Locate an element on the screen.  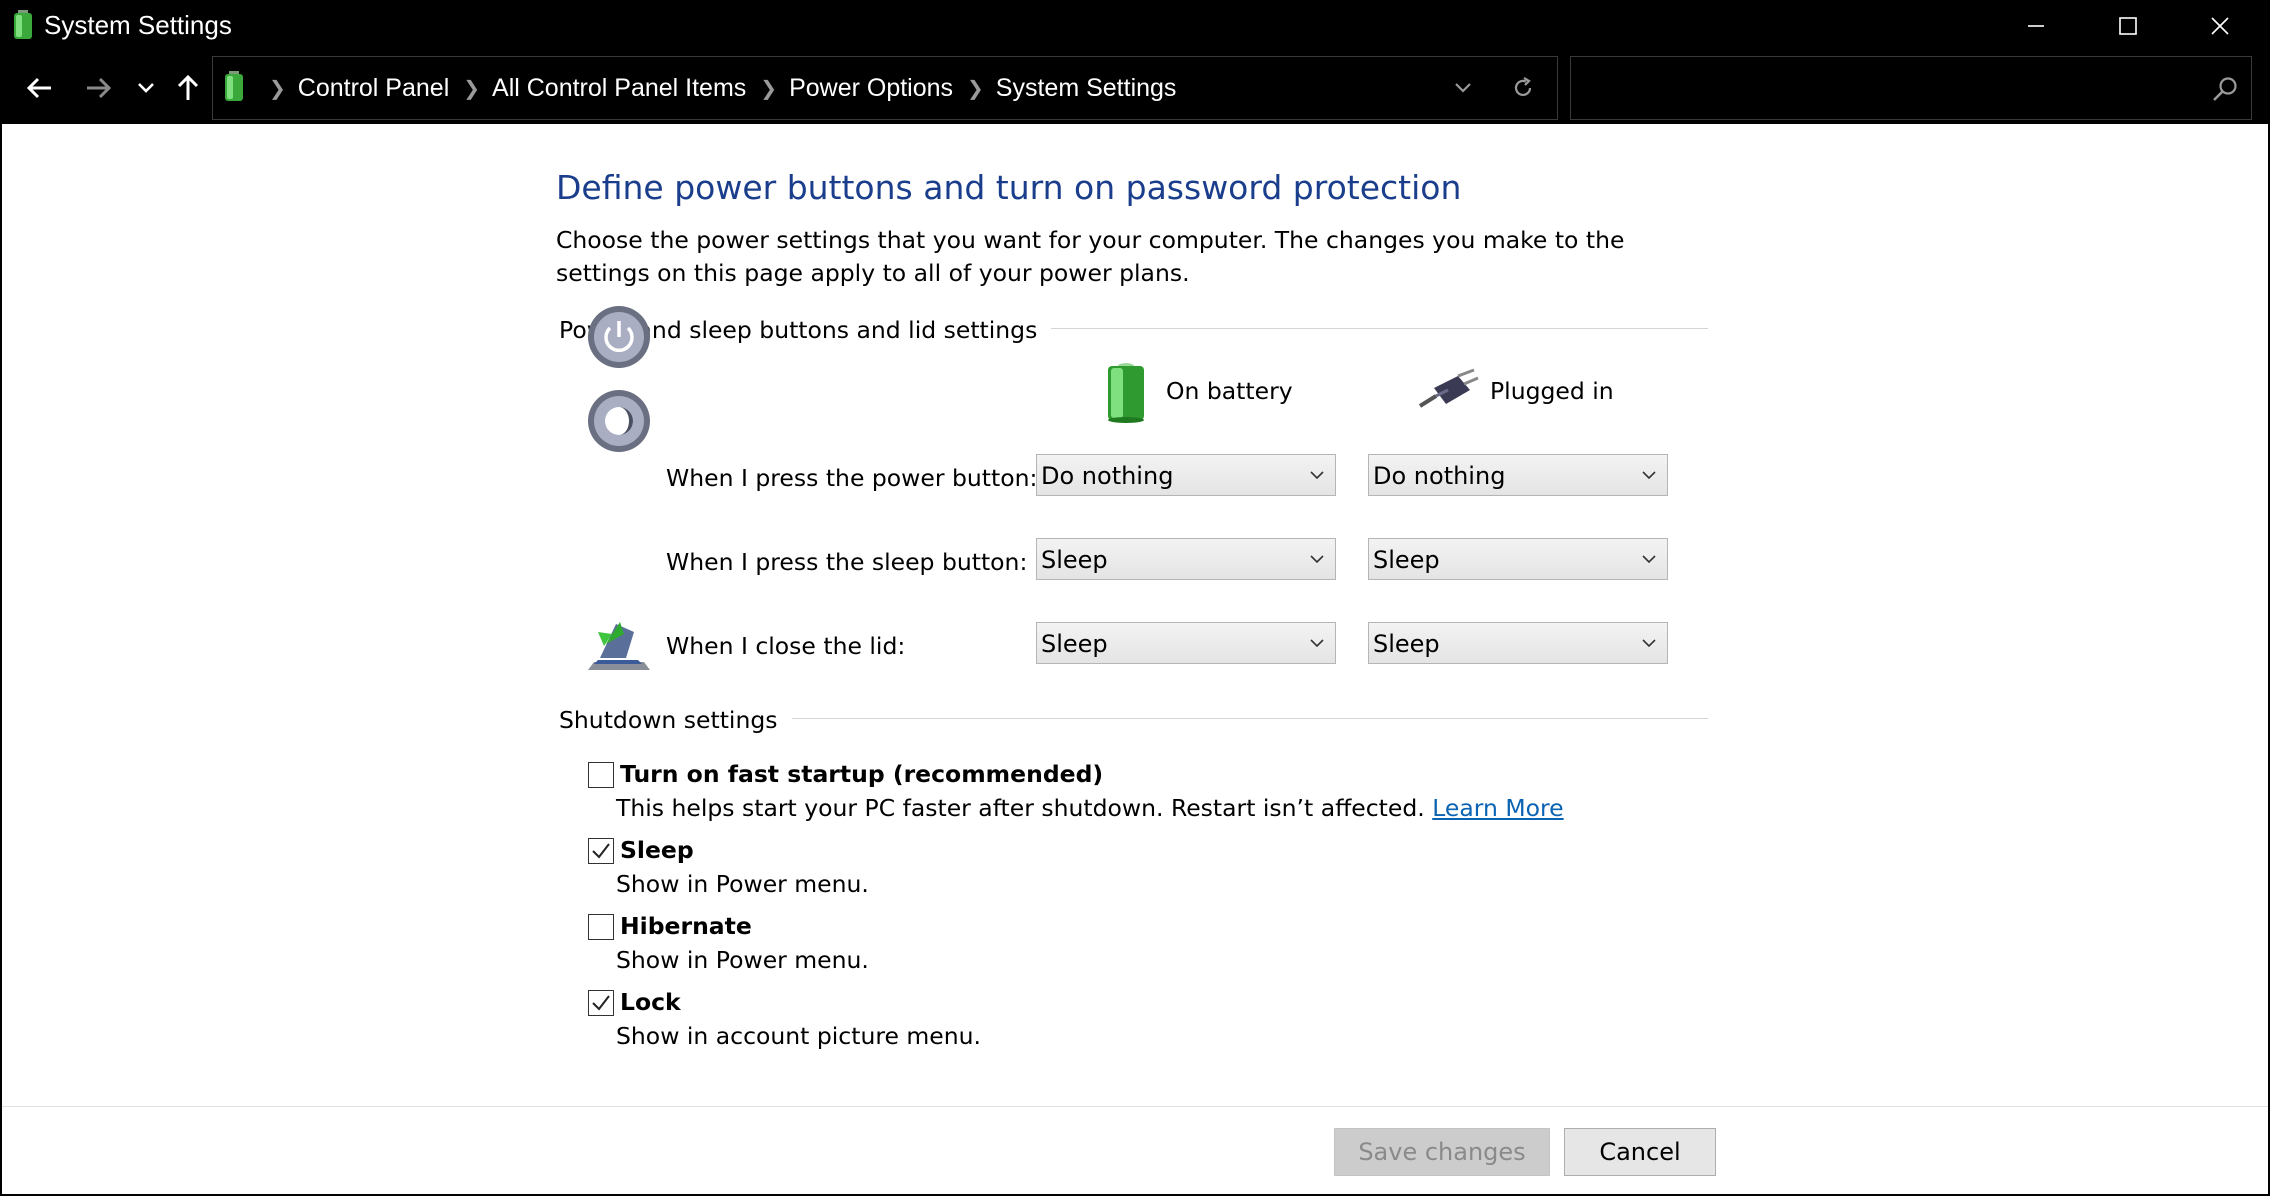
power-button-plugged-in-select: Do nothing is located at coordinates (1518, 475).